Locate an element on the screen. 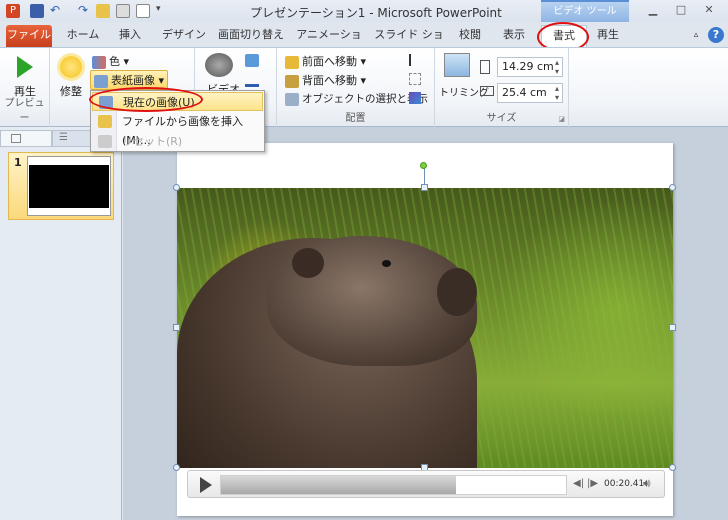 Image resolution: width=728 pixels, height=520 pixels. tab-animations: アニメーション is located at coordinates (329, 43).